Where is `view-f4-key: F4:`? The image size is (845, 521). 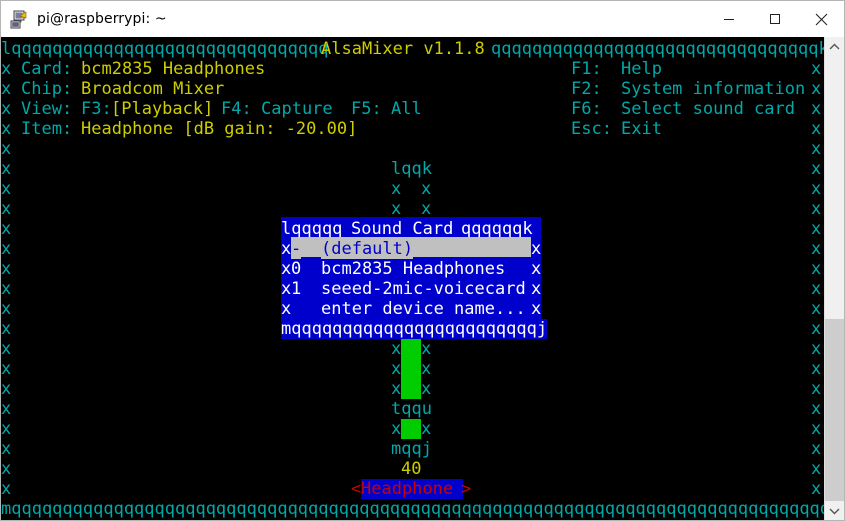
view-f4-key: F4: is located at coordinates (236, 109).